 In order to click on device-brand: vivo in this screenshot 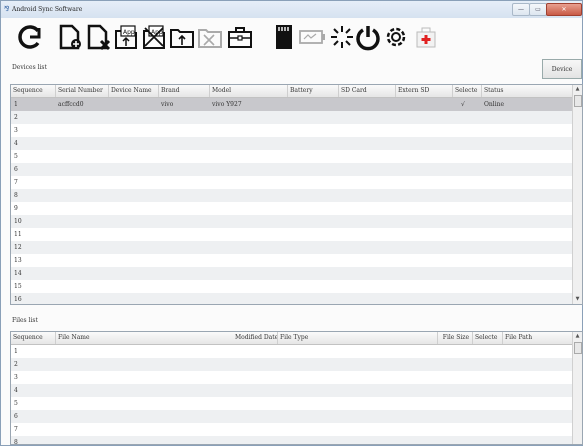, I will do `click(167, 104)`.